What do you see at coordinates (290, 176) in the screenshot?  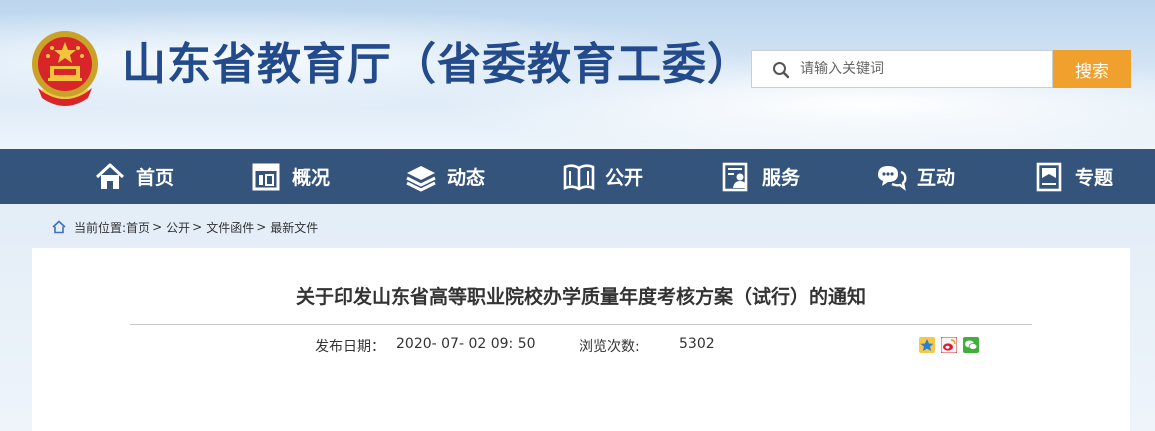 I see `nav-item-overview: 概况` at bounding box center [290, 176].